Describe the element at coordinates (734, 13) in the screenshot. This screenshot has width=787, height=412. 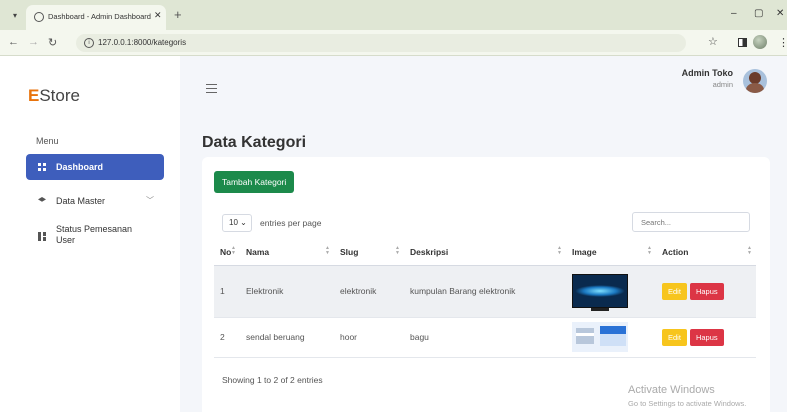
I see `minimize-button: –` at that location.